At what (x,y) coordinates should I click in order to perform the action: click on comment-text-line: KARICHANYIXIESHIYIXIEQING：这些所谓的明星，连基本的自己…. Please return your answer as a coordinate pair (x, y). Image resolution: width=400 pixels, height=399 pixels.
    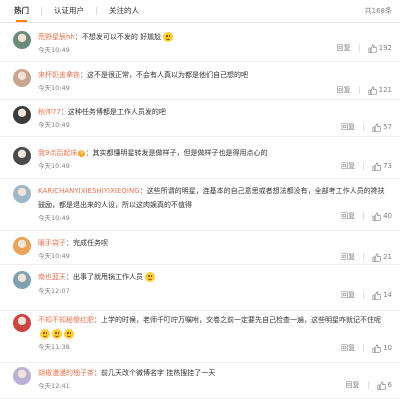
    Looking at the image, I should click on (214, 198).